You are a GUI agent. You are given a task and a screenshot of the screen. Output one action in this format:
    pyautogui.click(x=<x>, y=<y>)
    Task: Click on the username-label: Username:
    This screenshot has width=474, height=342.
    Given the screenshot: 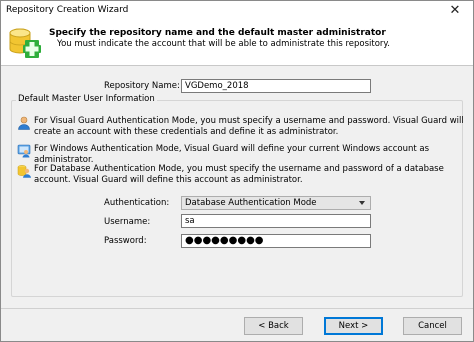 What is the action you would take?
    pyautogui.click(x=127, y=222)
    